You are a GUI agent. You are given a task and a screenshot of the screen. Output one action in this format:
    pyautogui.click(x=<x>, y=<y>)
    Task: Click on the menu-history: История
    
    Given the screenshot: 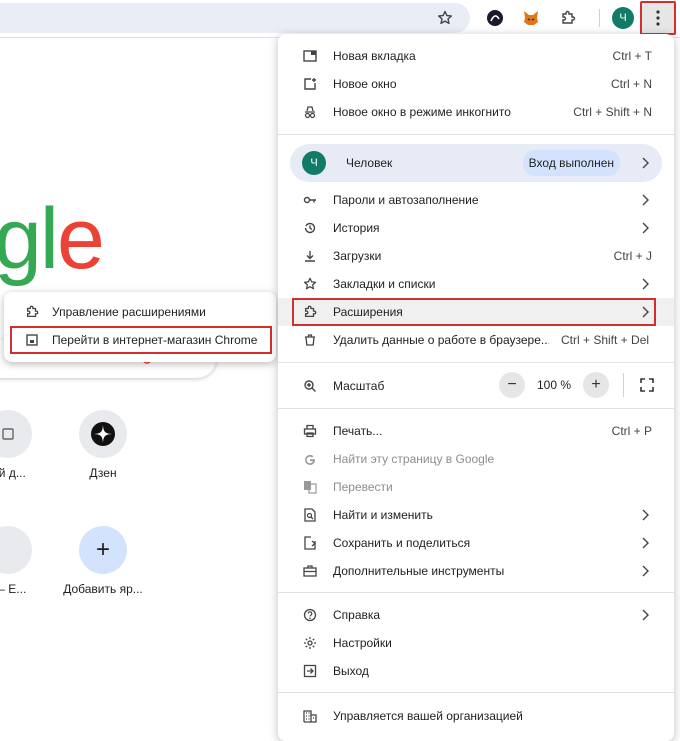 What is the action you would take?
    pyautogui.click(x=476, y=228)
    